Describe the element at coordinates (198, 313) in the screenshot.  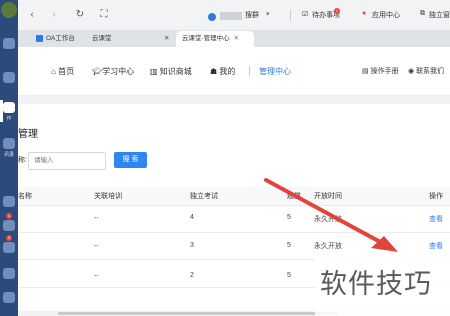
I see `scrollbar-thumb` at that location.